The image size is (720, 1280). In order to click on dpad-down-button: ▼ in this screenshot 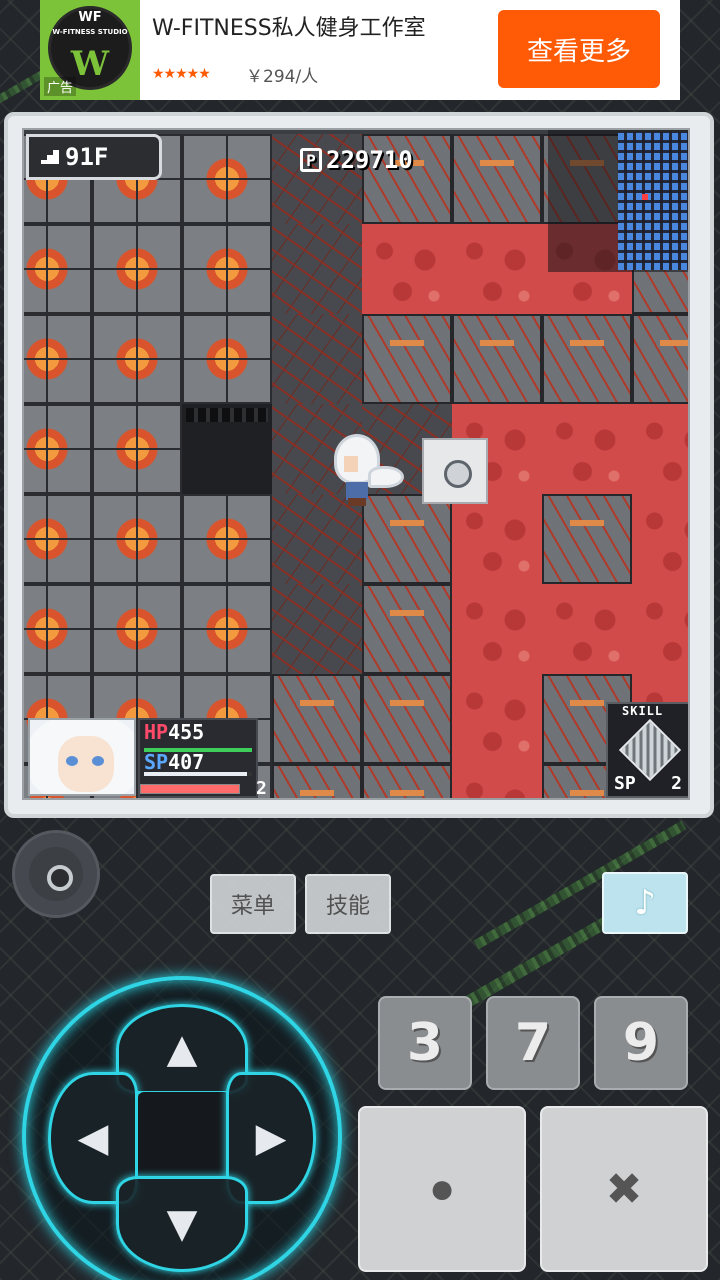, I will do `click(182, 1224)`.